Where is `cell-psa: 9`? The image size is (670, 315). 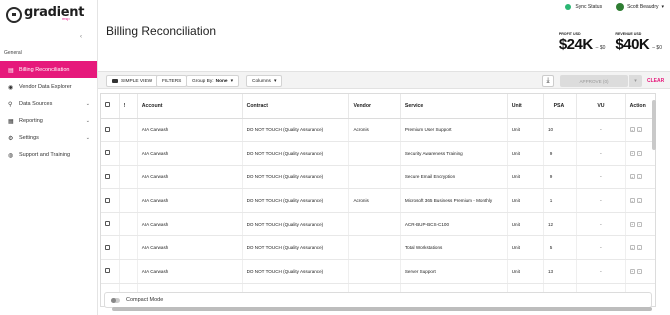
cell-psa: 9 is located at coordinates (560, 153).